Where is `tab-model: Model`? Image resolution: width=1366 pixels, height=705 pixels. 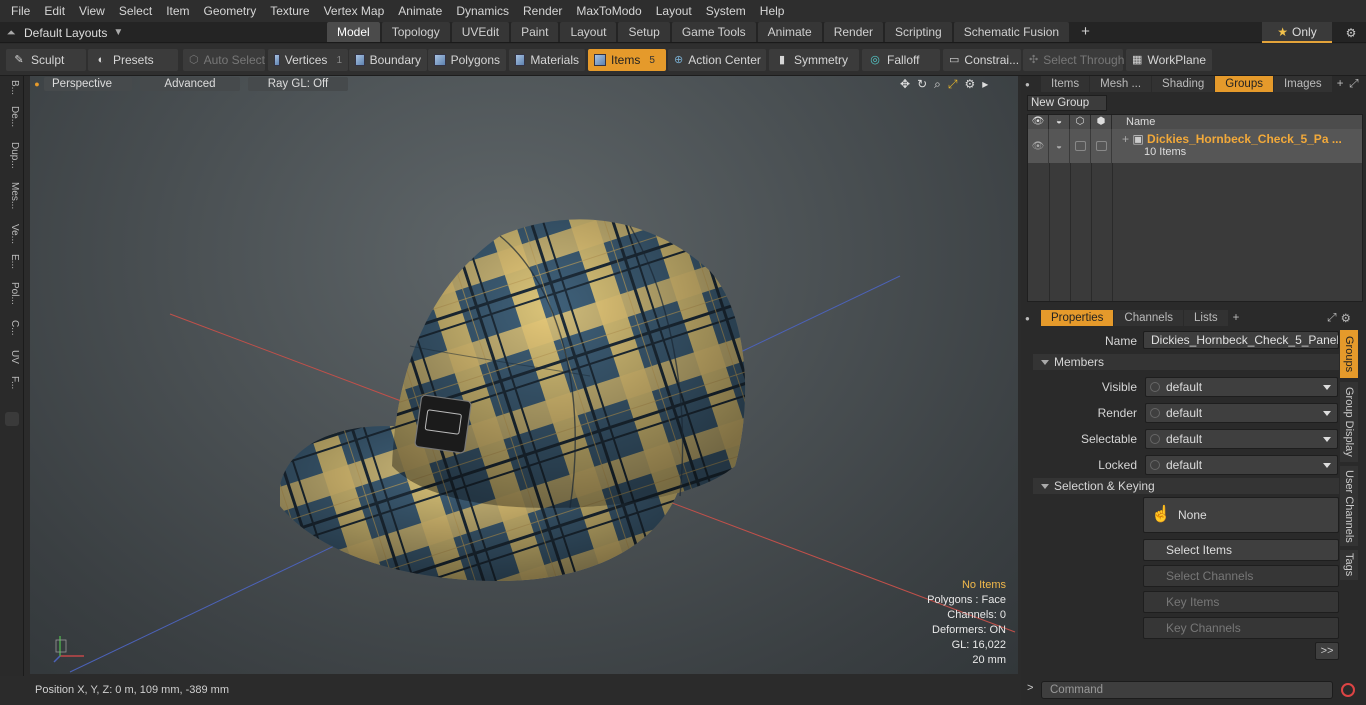
tab-model: Model is located at coordinates (353, 32).